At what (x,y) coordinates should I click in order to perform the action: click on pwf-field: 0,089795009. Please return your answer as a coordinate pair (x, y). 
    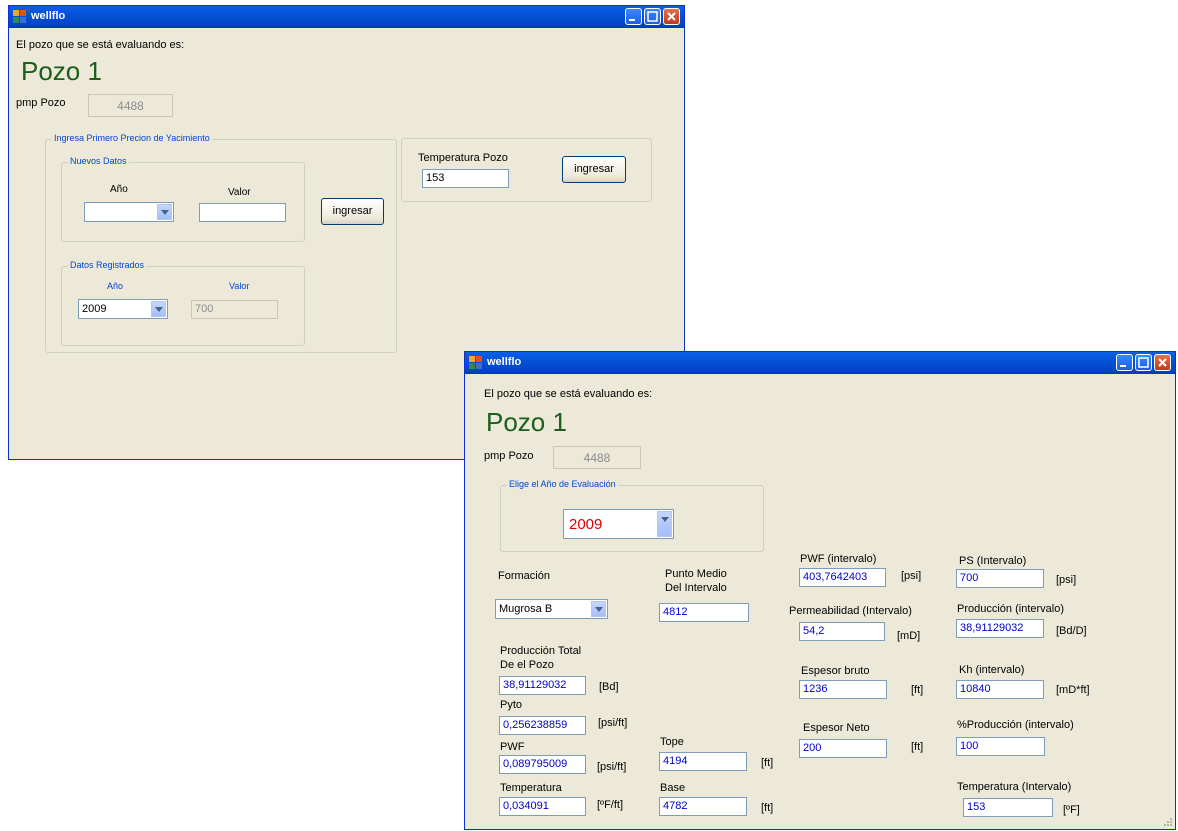
    Looking at the image, I should click on (542, 764).